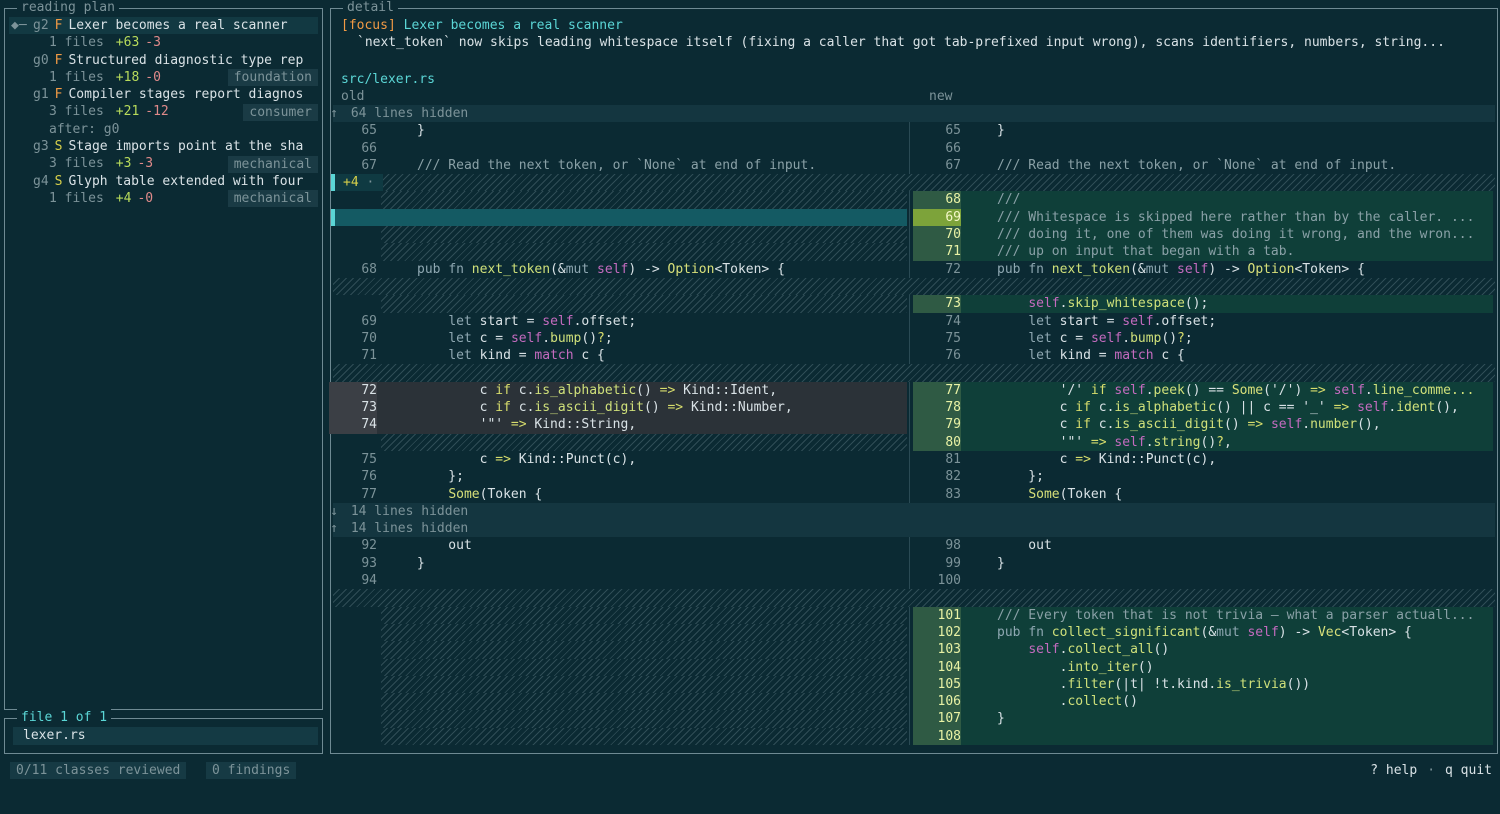 This screenshot has height=814, width=1500. Describe the element at coordinates (58, 147) in the screenshot. I see `plan-item-kind: S` at that location.